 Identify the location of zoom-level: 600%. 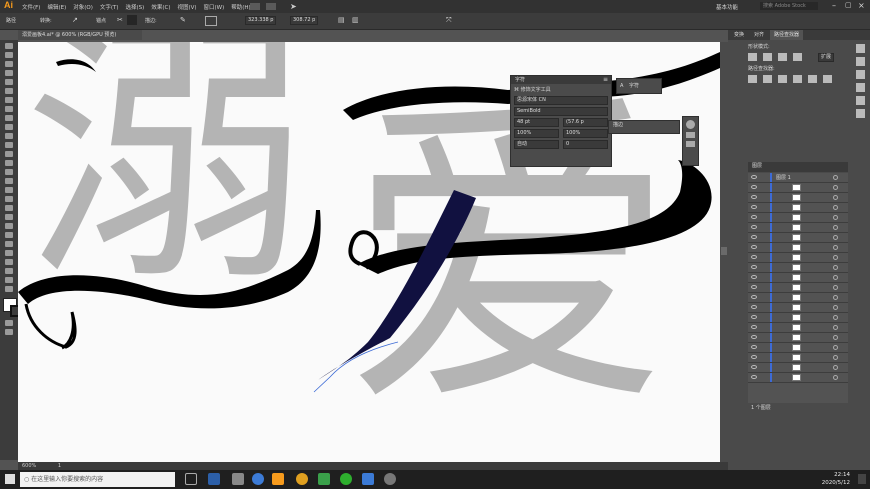
(29, 466).